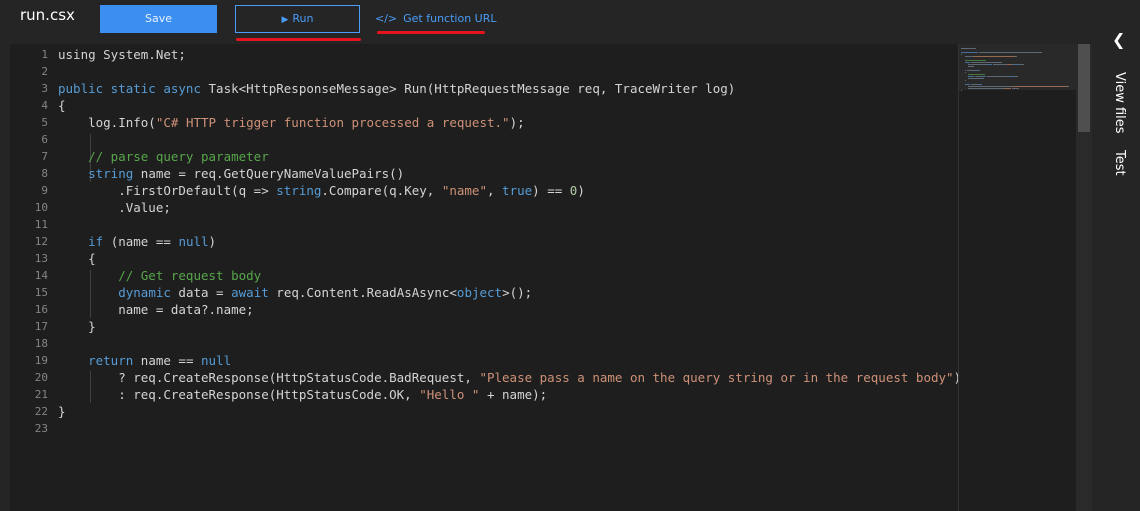  What do you see at coordinates (1119, 163) in the screenshot?
I see `tab-test: Test` at bounding box center [1119, 163].